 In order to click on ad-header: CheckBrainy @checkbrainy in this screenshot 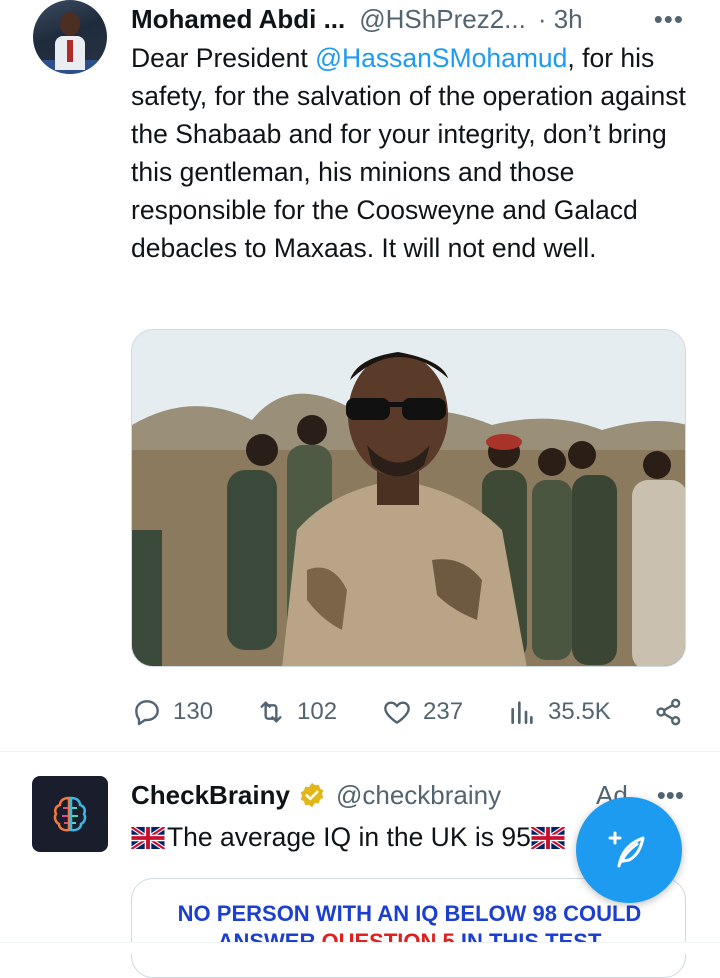, I will do `click(316, 795)`.